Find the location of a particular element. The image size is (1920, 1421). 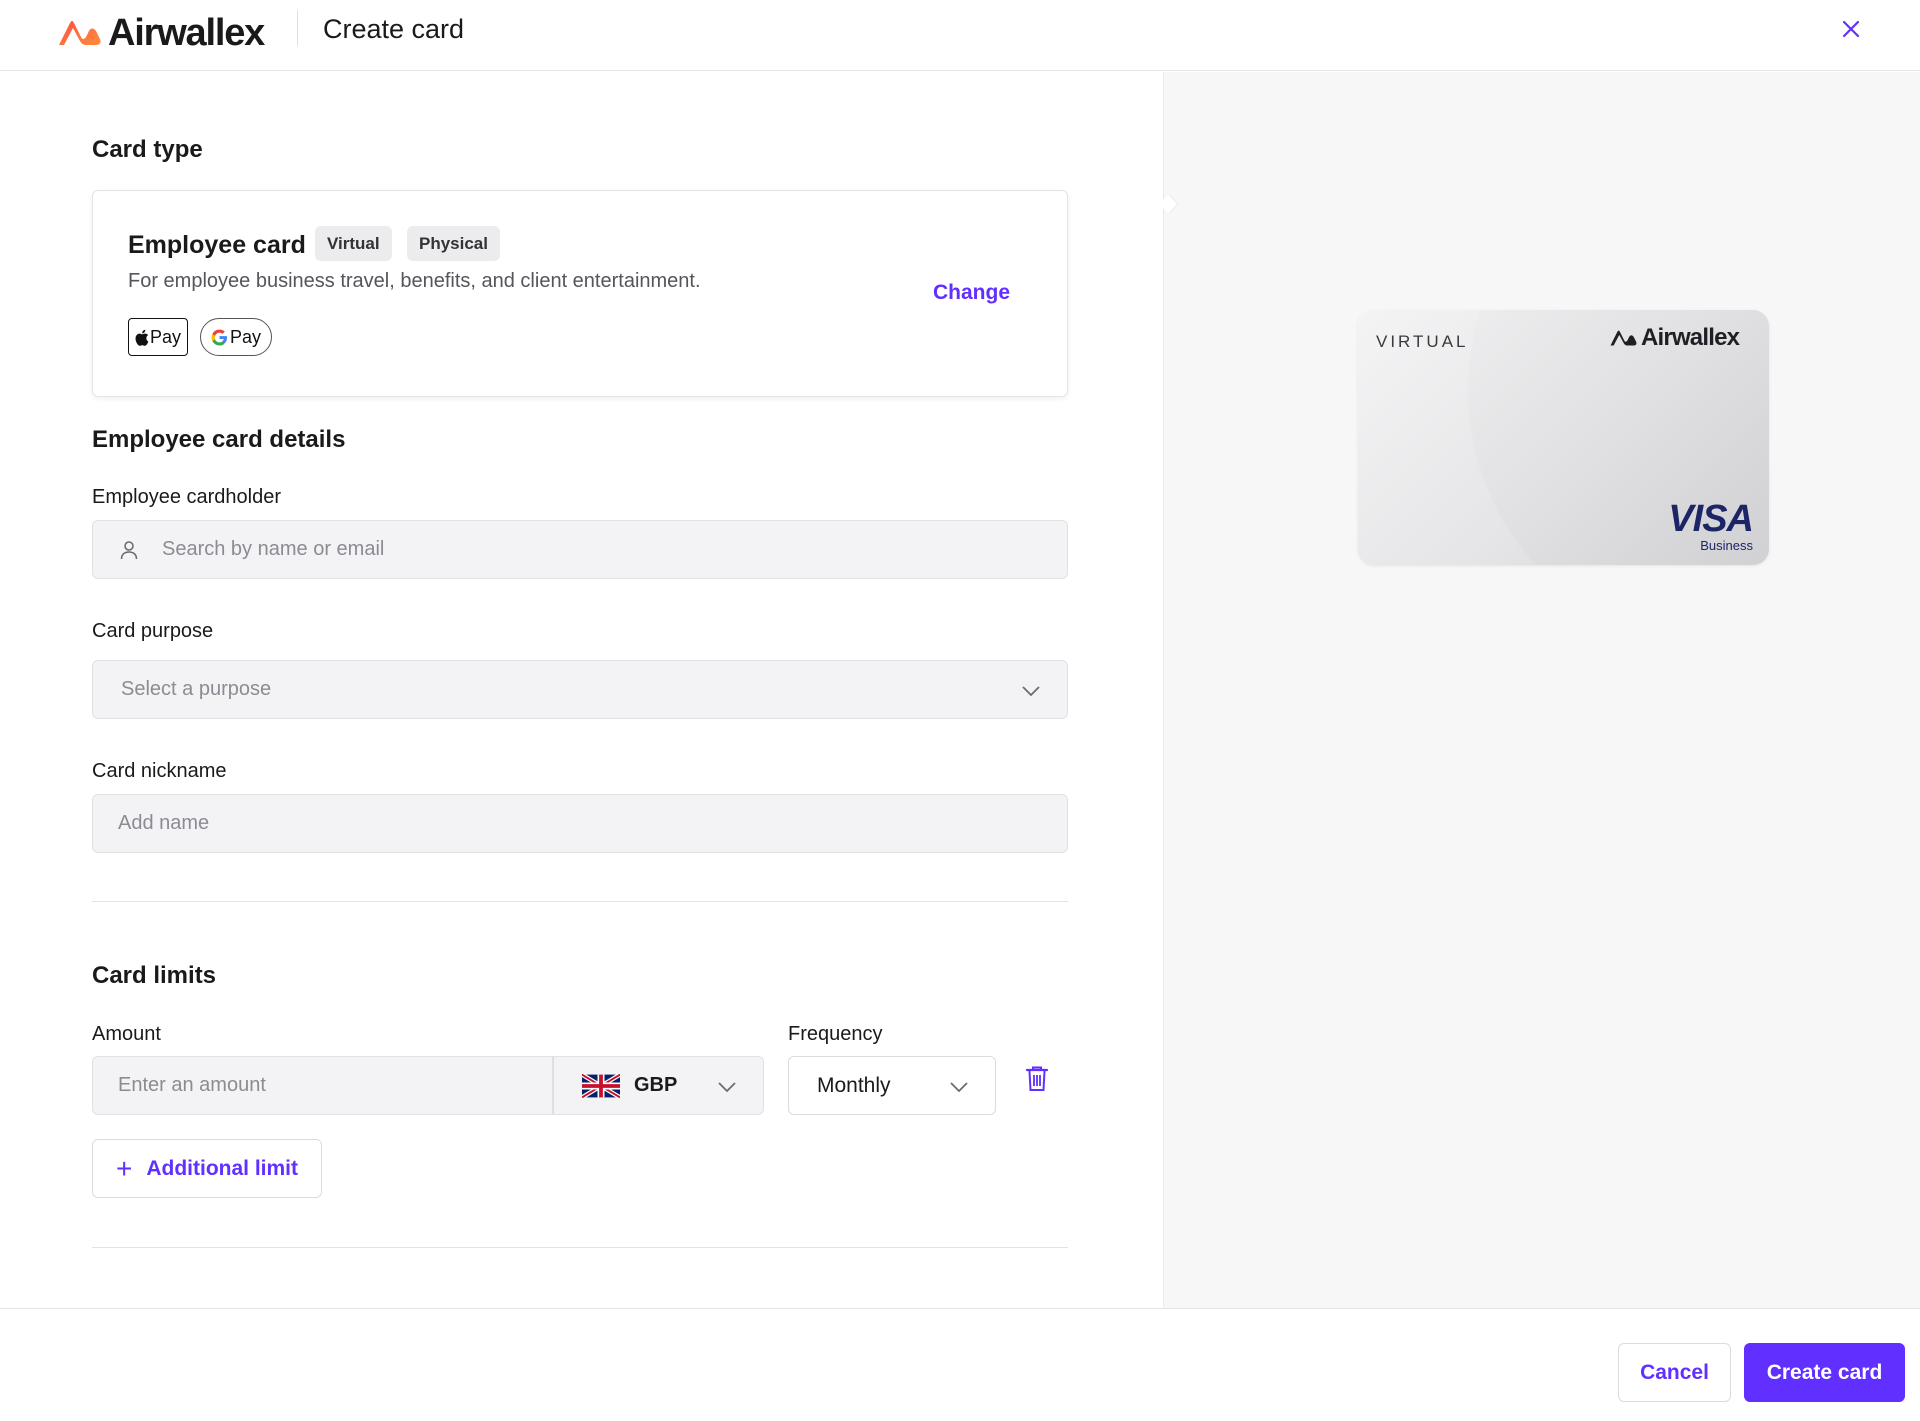

physical-badge: Physical is located at coordinates (453, 243).